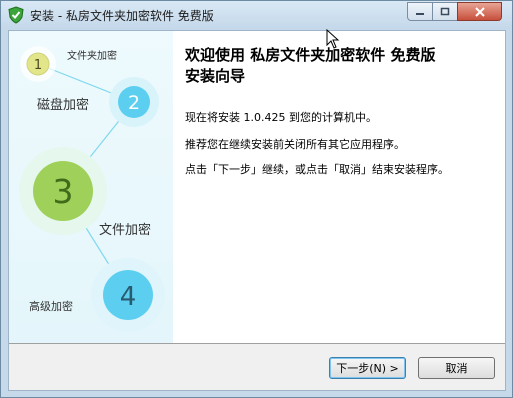 The height and width of the screenshot is (398, 513). Describe the element at coordinates (256, 15) in the screenshot. I see `title-bar: 安装 - 私房文件夹加密软件 免费版` at that location.